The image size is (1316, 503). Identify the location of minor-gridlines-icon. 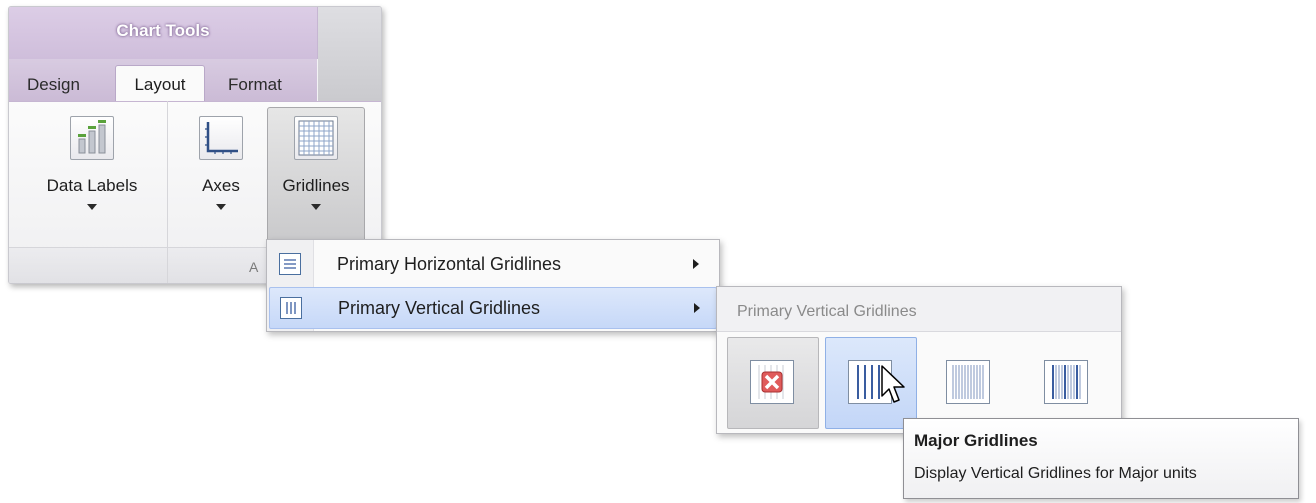
(968, 382).